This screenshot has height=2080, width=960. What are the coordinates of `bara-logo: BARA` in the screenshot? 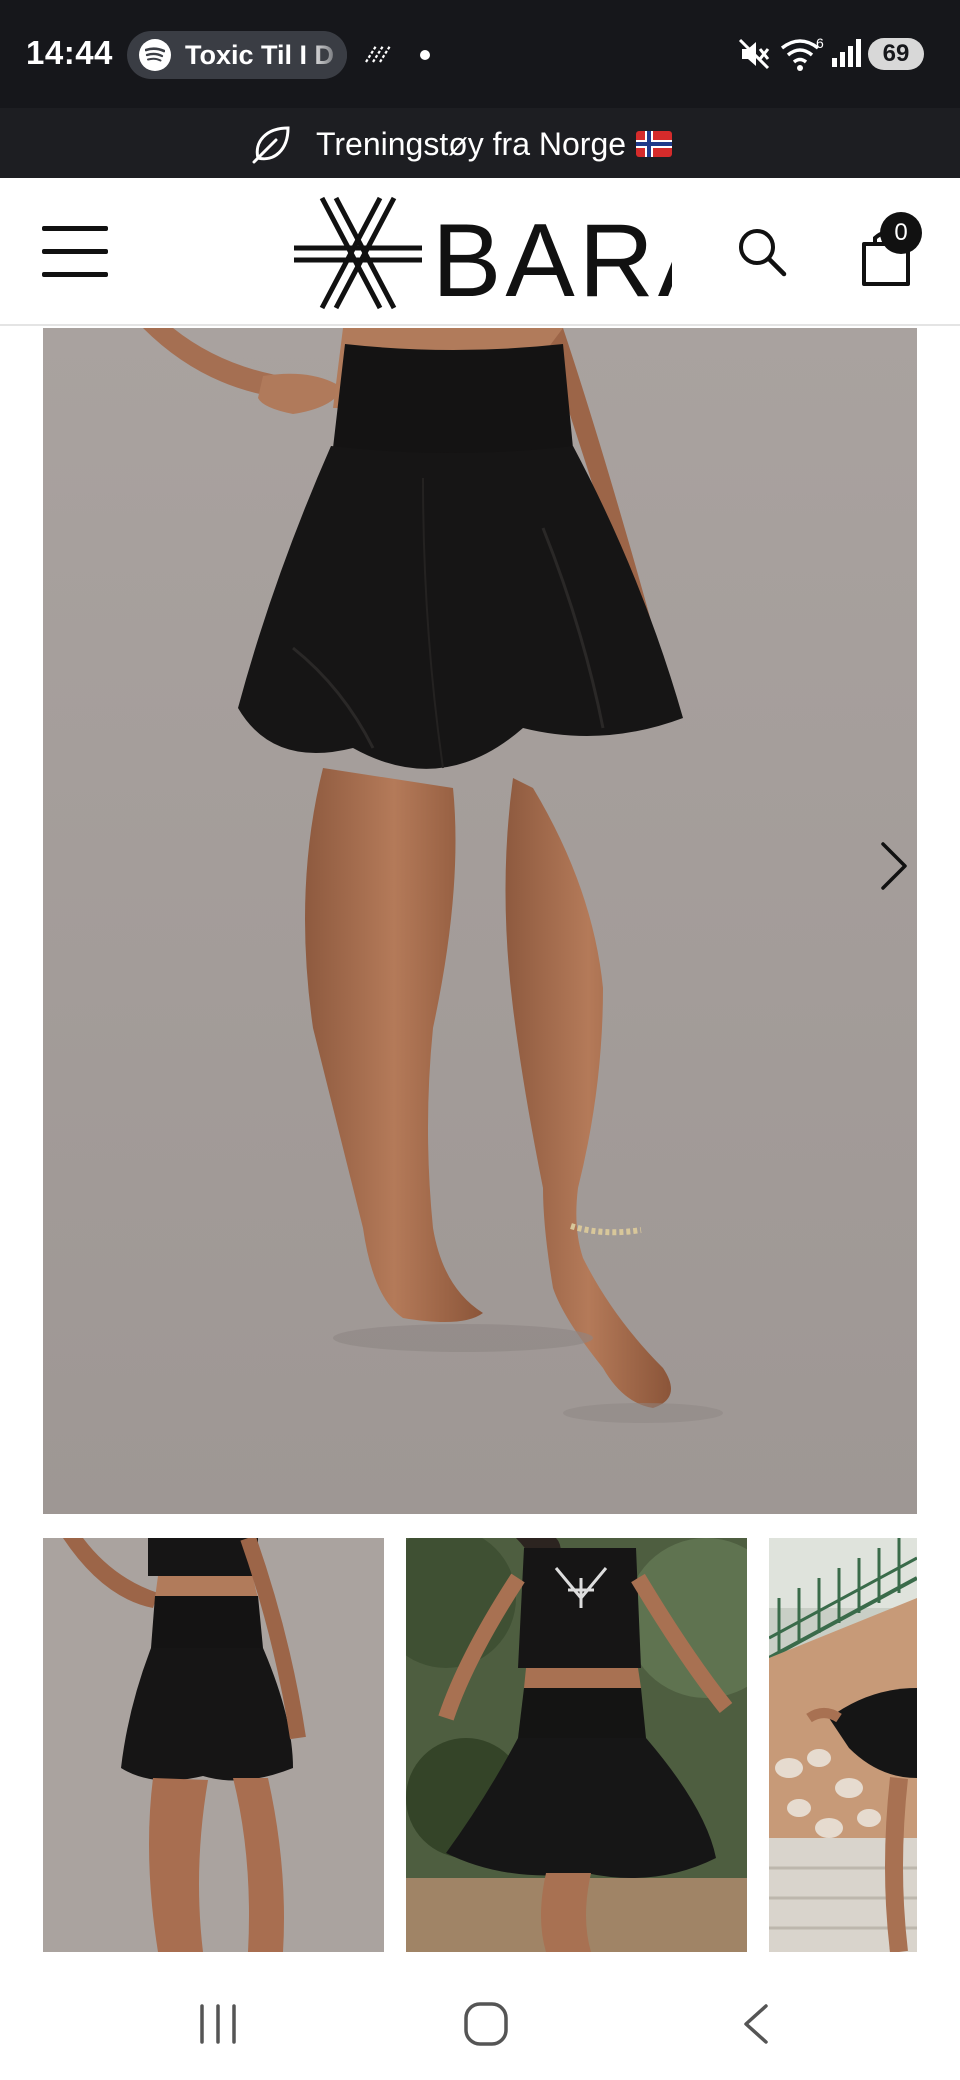 It's located at (482, 253).